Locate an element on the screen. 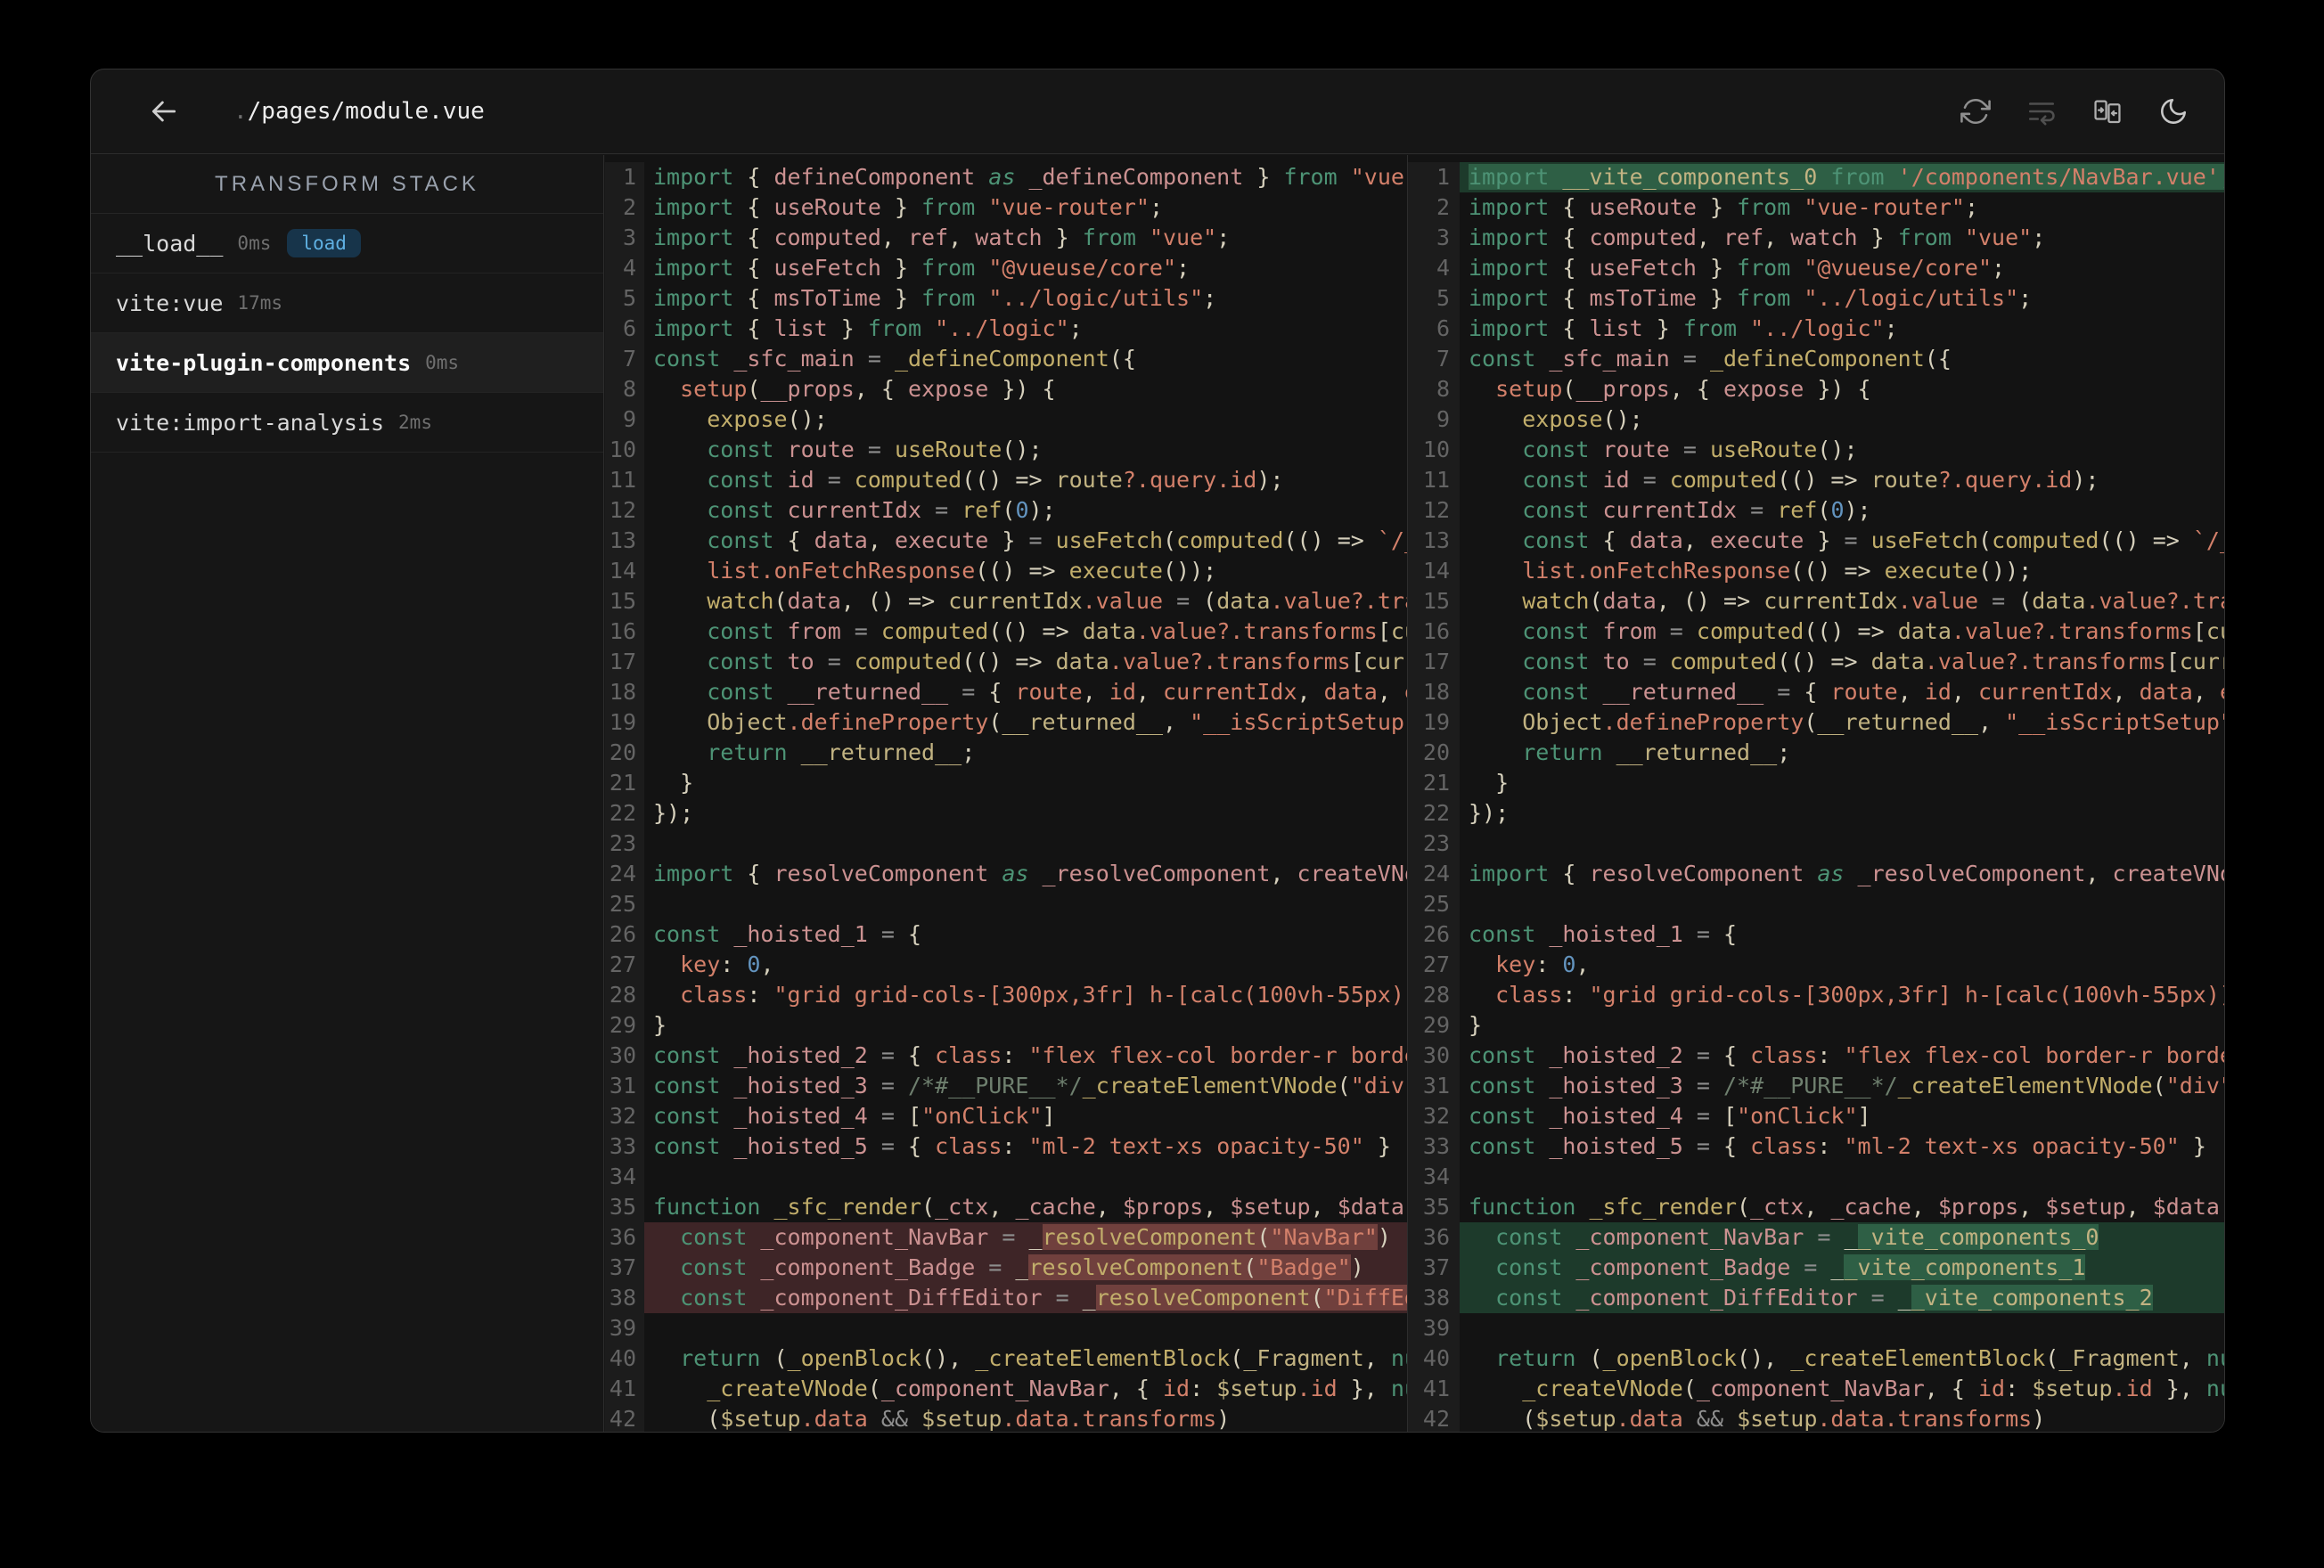 This screenshot has height=1568, width=2324. code-line: 21 } is located at coordinates (1816, 783).